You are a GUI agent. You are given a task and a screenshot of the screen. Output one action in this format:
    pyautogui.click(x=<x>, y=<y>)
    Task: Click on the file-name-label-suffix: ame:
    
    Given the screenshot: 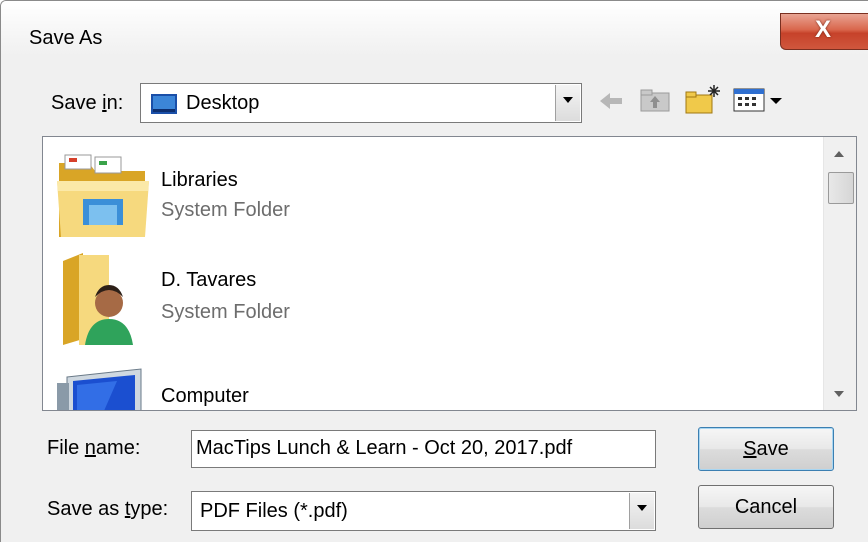 What is the action you would take?
    pyautogui.click(x=118, y=448)
    